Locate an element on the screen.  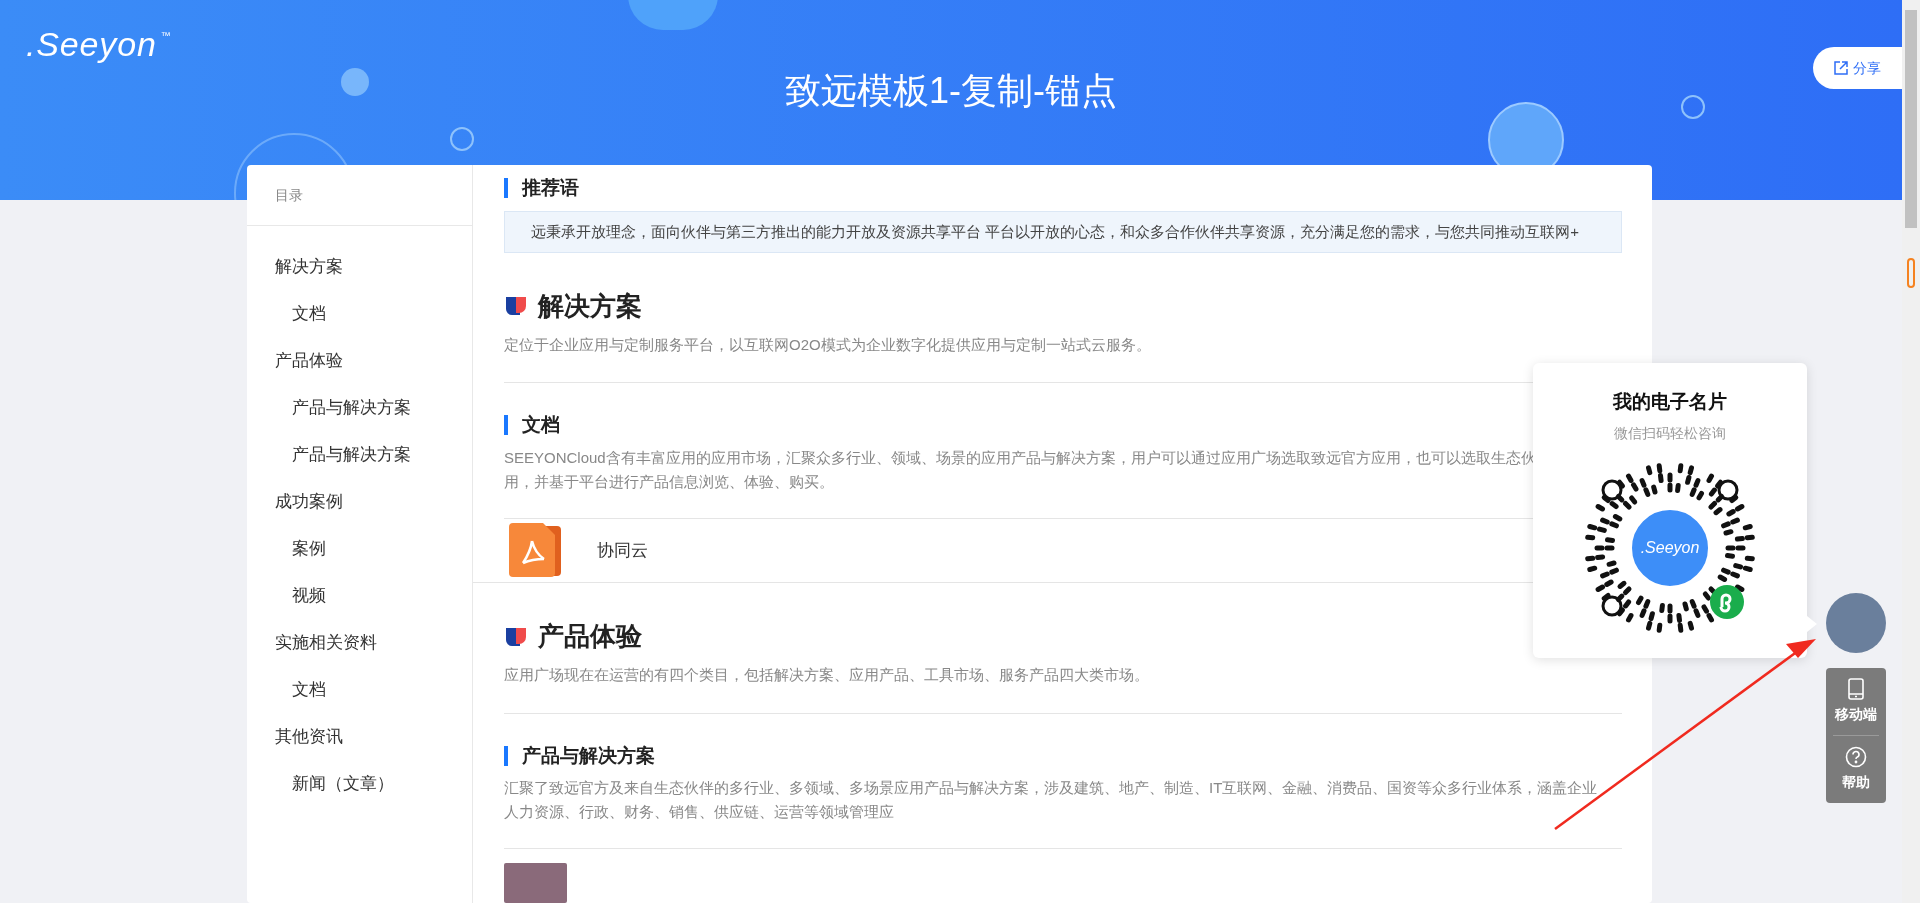
scrollbar is located at coordinates (1911, 451).